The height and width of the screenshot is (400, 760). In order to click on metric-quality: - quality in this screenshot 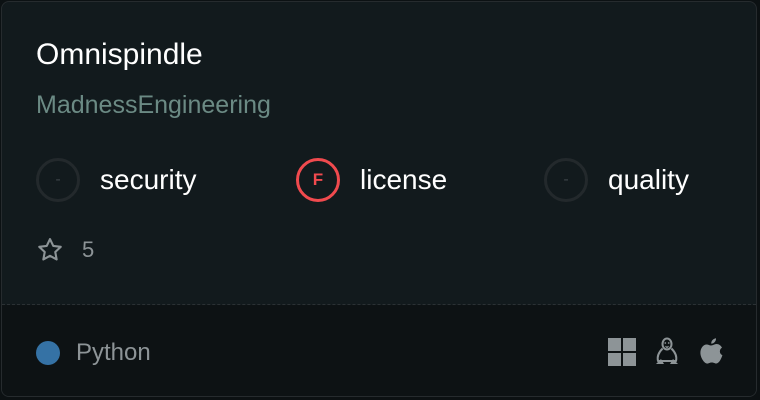, I will do `click(616, 180)`.